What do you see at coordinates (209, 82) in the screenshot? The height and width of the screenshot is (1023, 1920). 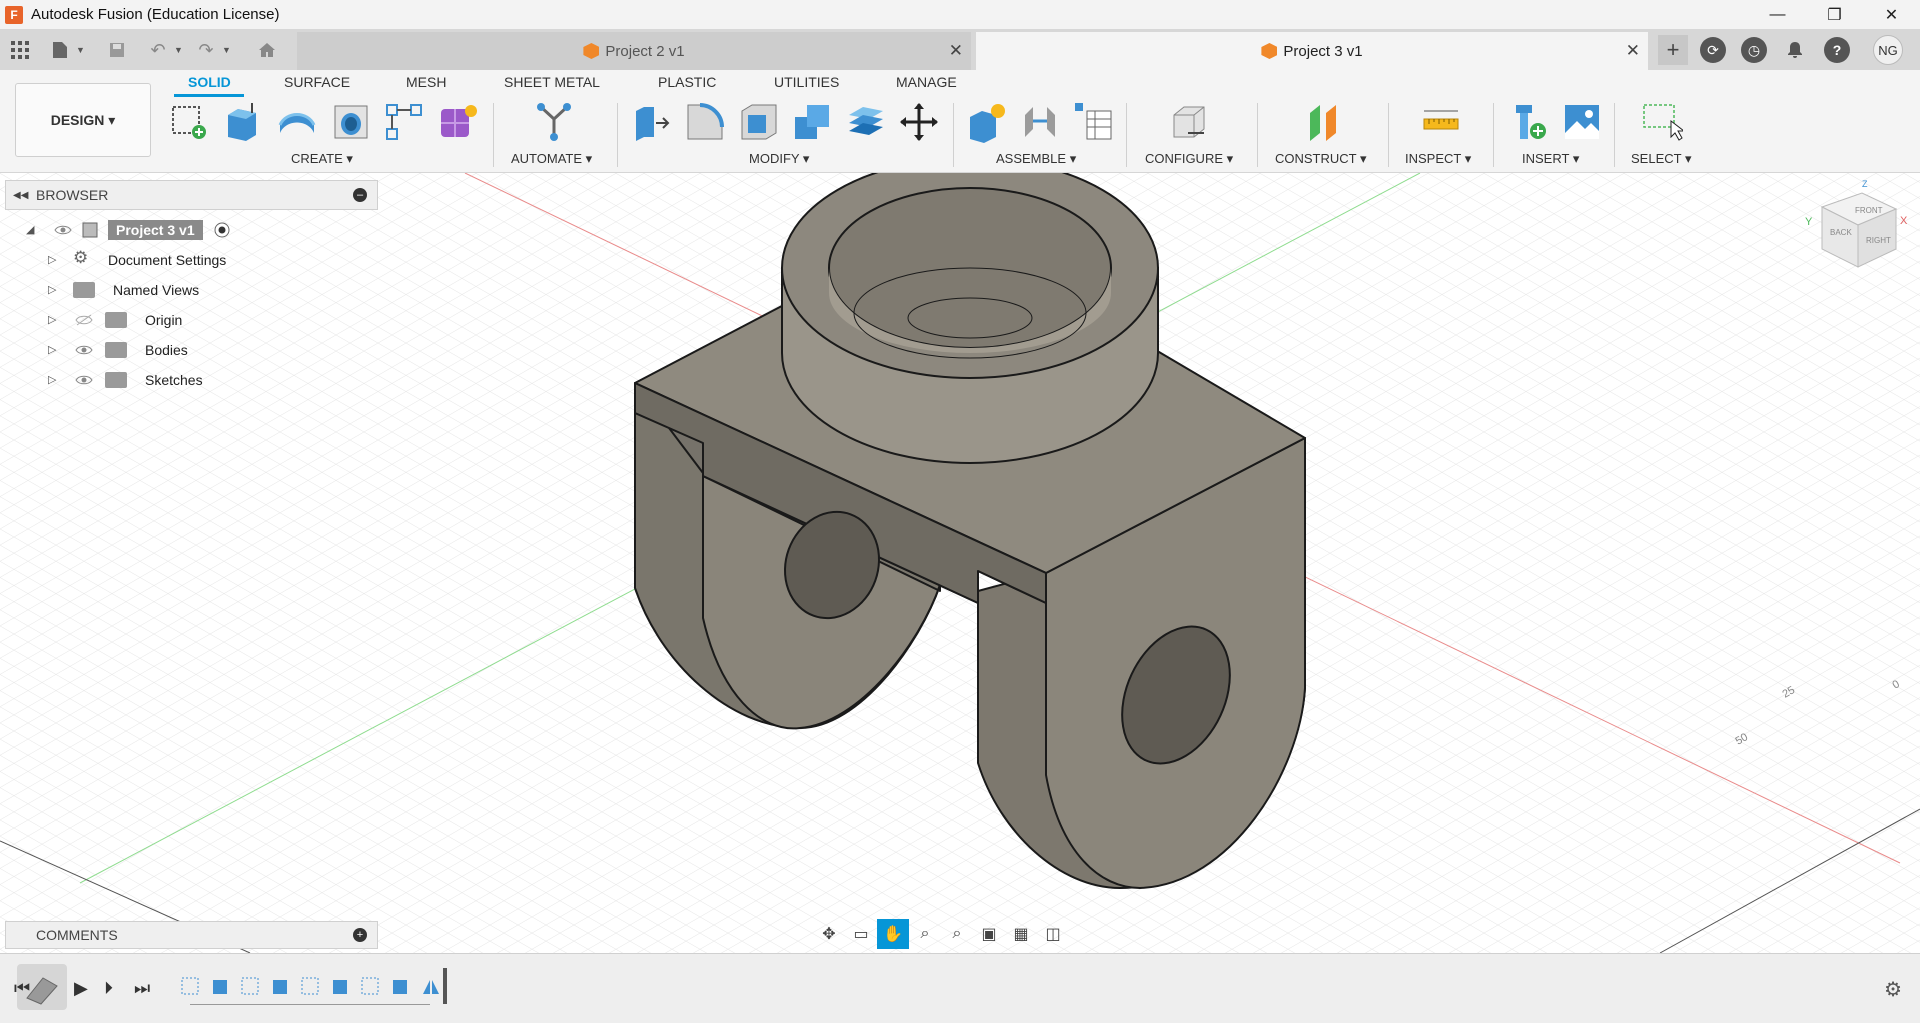 I see `tab-solid: SOLID` at bounding box center [209, 82].